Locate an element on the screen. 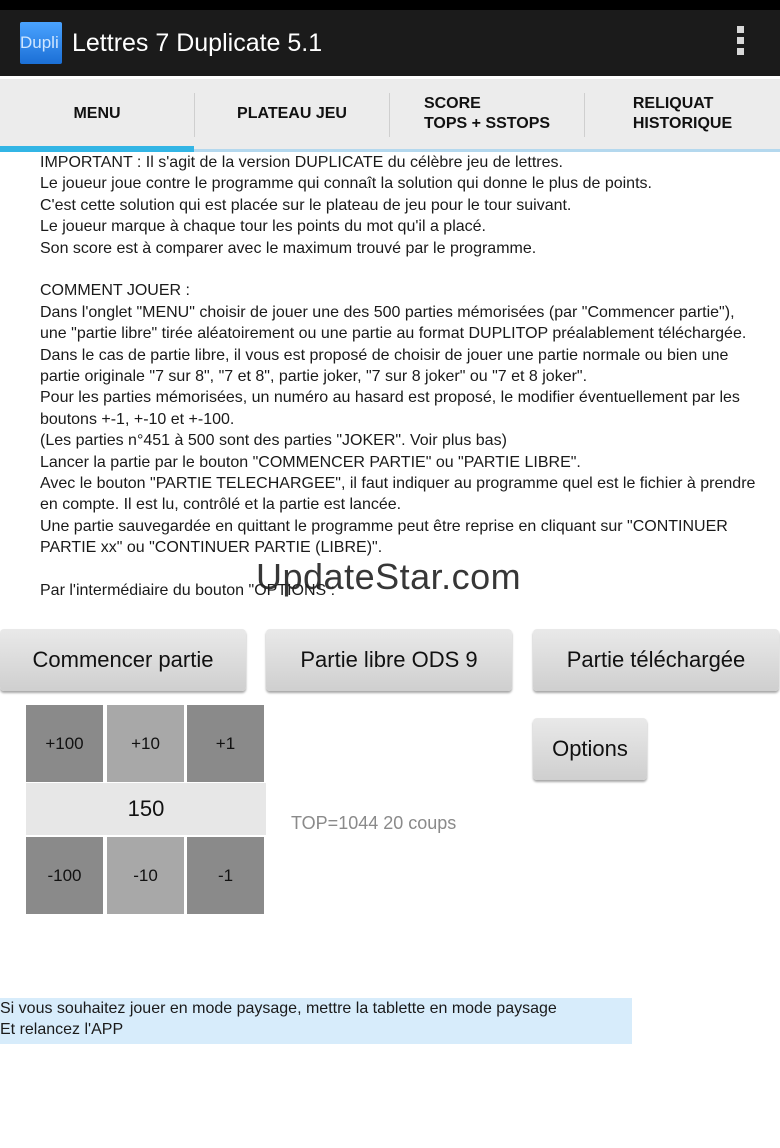 The height and width of the screenshot is (1148, 780). plus-1-button: +1 is located at coordinates (225, 743).